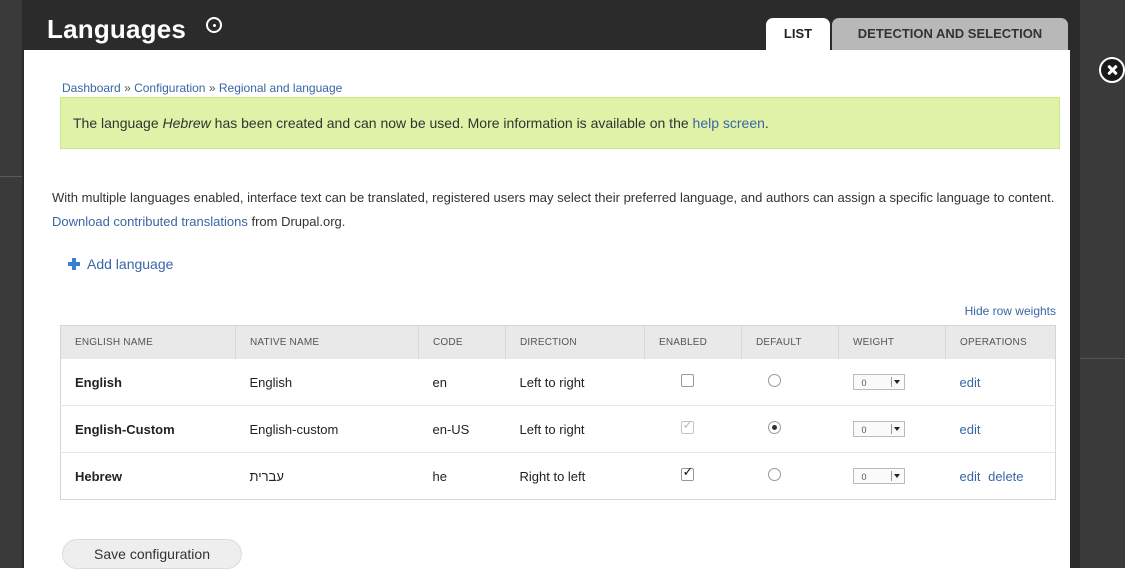 This screenshot has height=569, width=1125. What do you see at coordinates (790, 342) in the screenshot?
I see `column-header-default: DEFAULT` at bounding box center [790, 342].